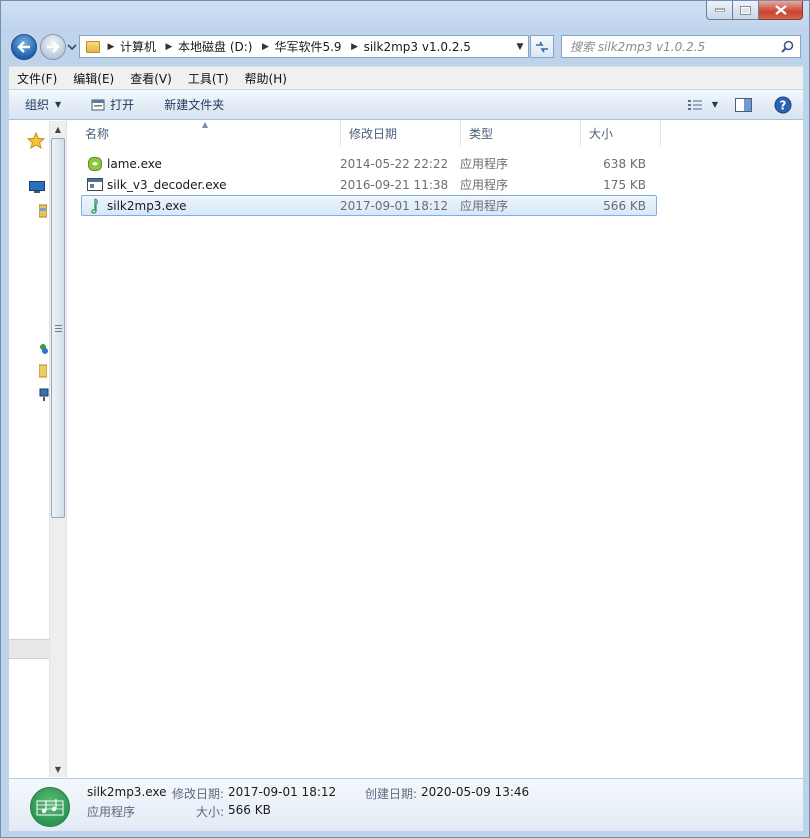 The width and height of the screenshot is (810, 838). What do you see at coordinates (167, 184) in the screenshot?
I see `file-name: silk_v3_decoder.exe` at bounding box center [167, 184].